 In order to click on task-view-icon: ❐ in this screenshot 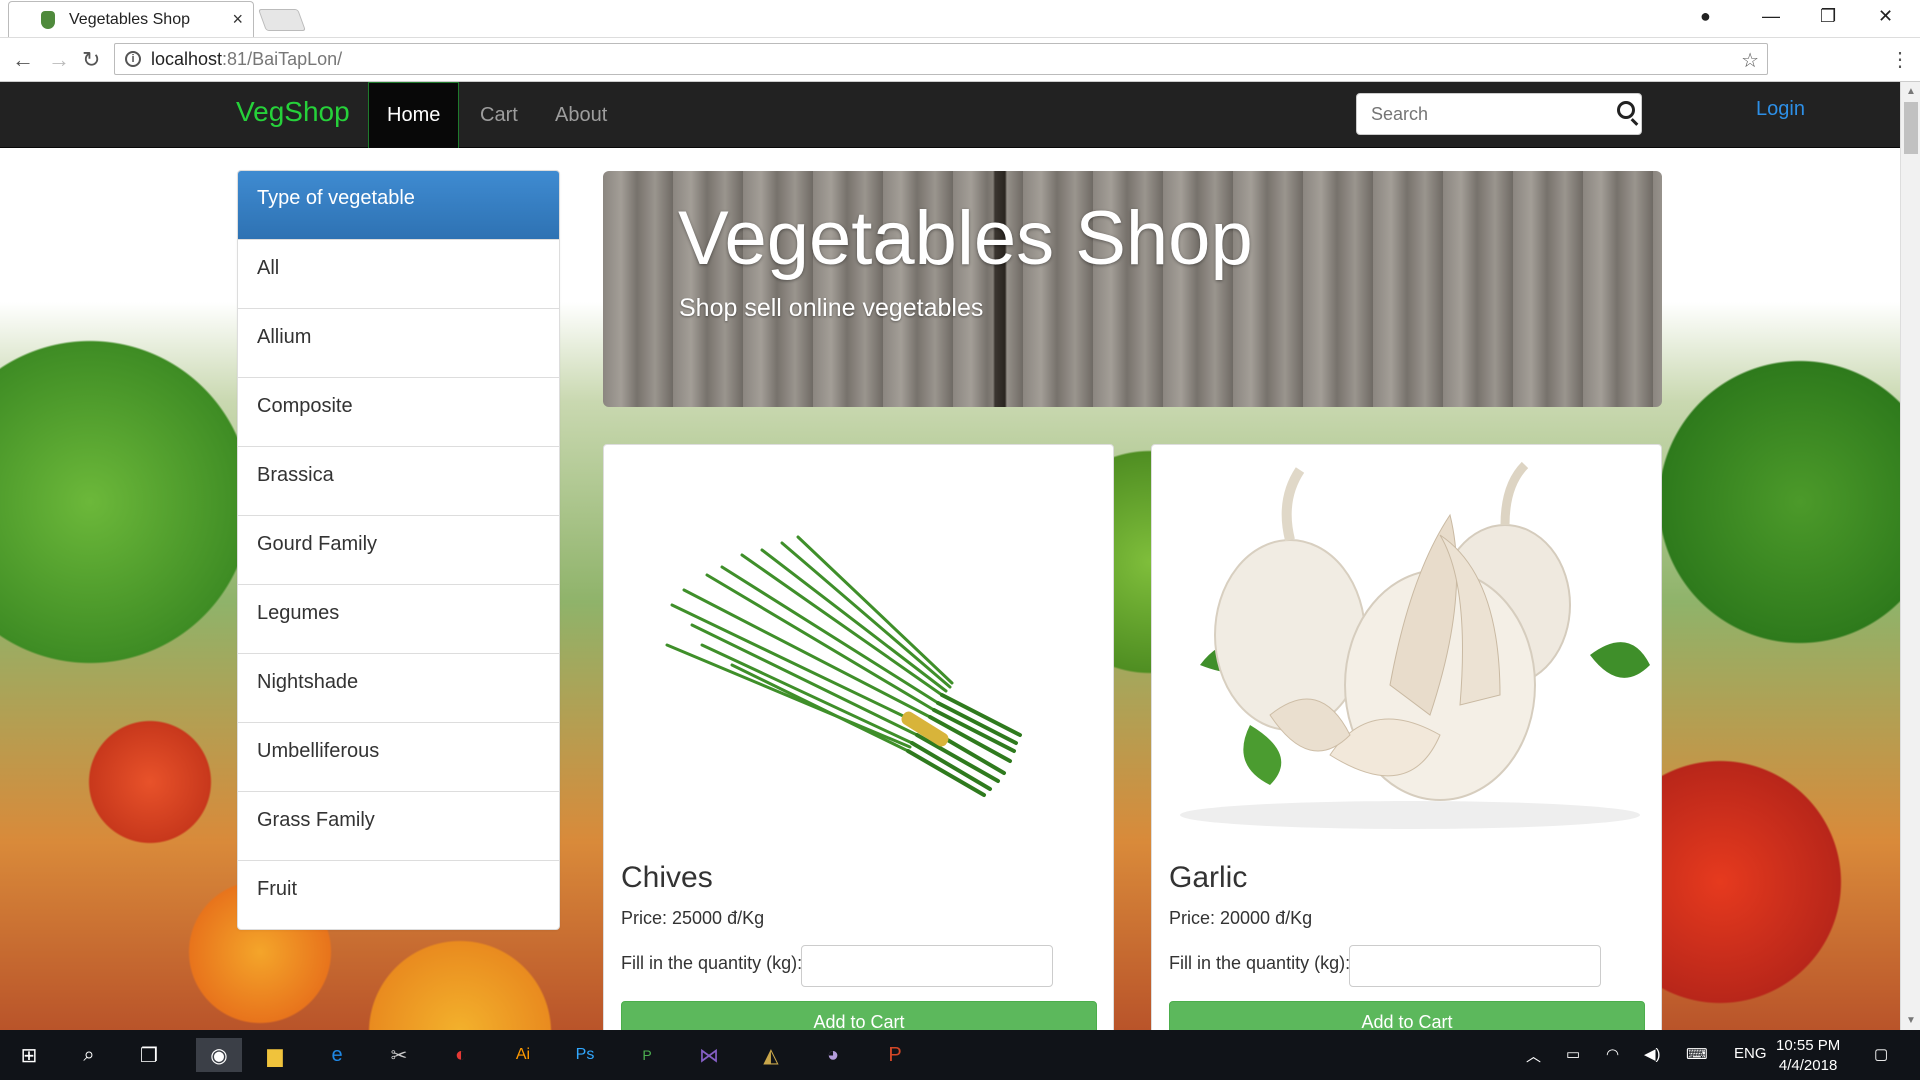, I will do `click(149, 1055)`.